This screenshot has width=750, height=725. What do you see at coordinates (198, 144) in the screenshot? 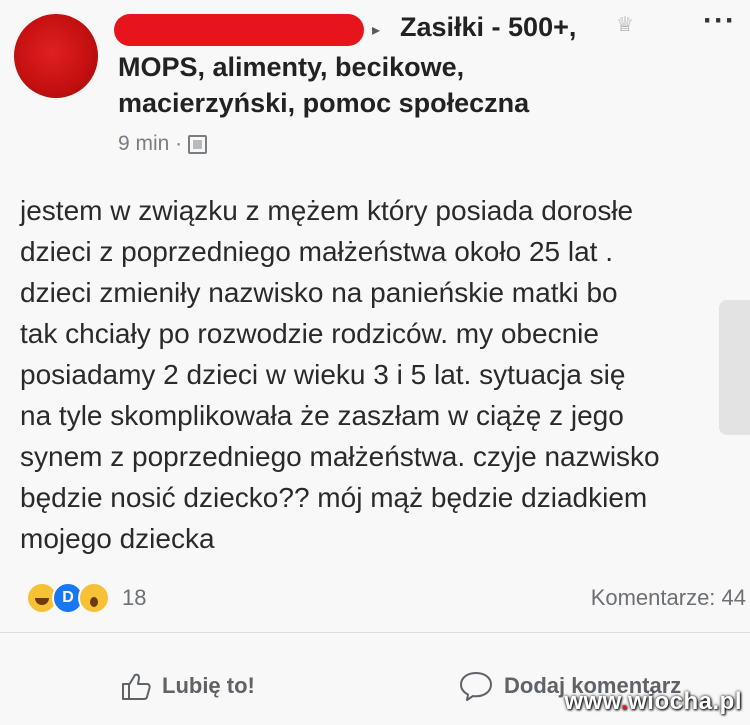
I see `audience-icon` at bounding box center [198, 144].